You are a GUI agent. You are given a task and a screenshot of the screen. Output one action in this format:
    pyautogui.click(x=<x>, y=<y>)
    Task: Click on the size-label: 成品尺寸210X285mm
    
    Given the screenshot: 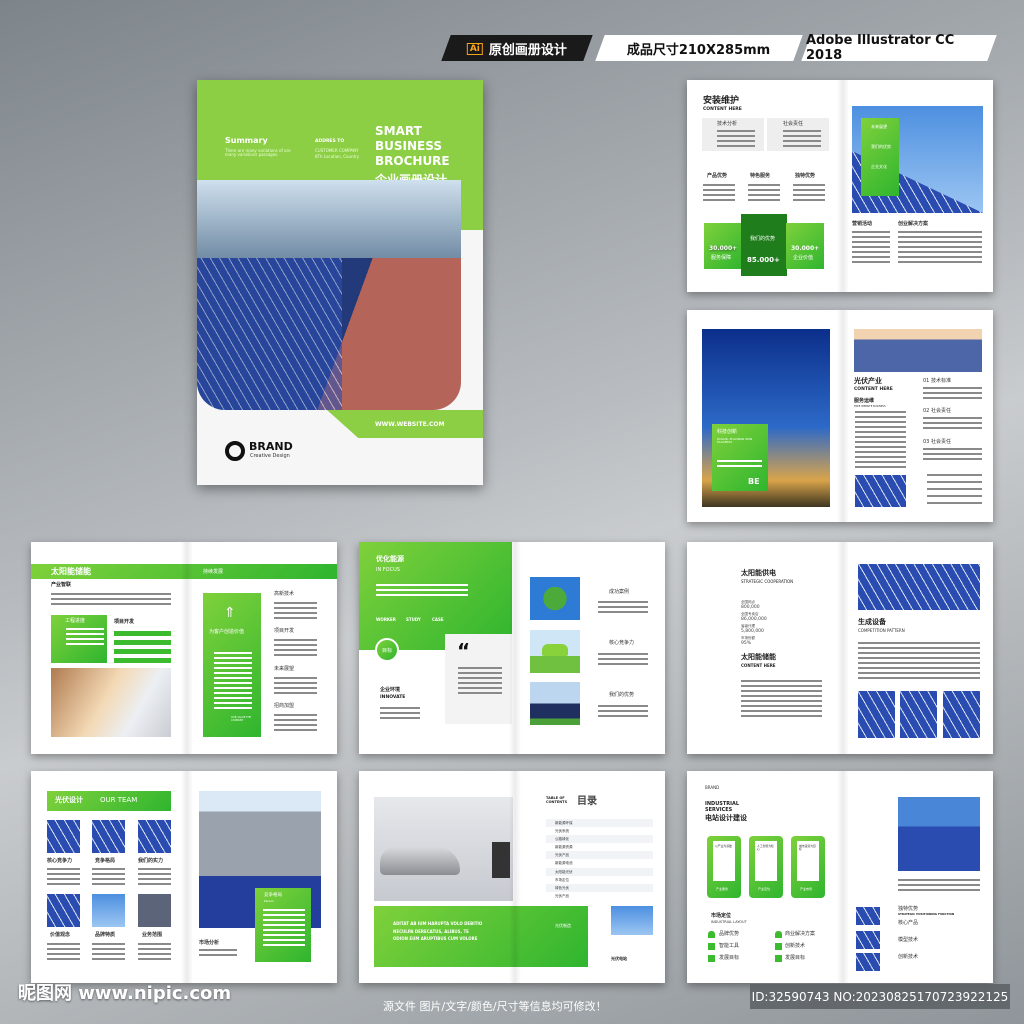 What is the action you would take?
    pyautogui.click(x=699, y=50)
    